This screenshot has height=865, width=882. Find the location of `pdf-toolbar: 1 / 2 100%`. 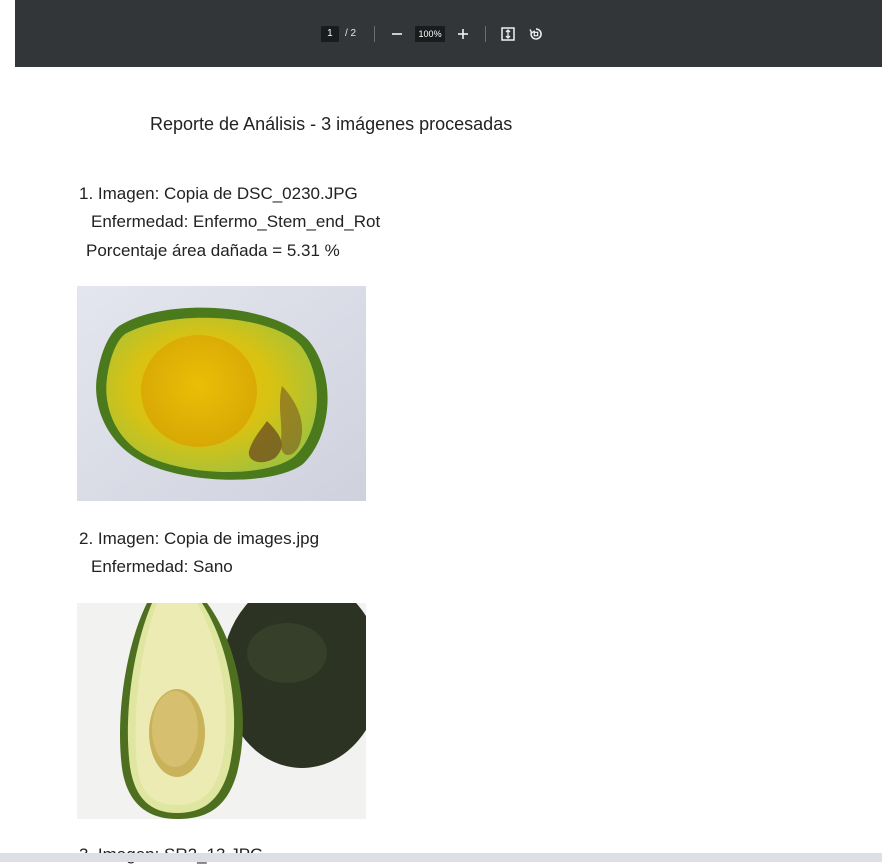

pdf-toolbar: 1 / 2 100% is located at coordinates (448, 33).